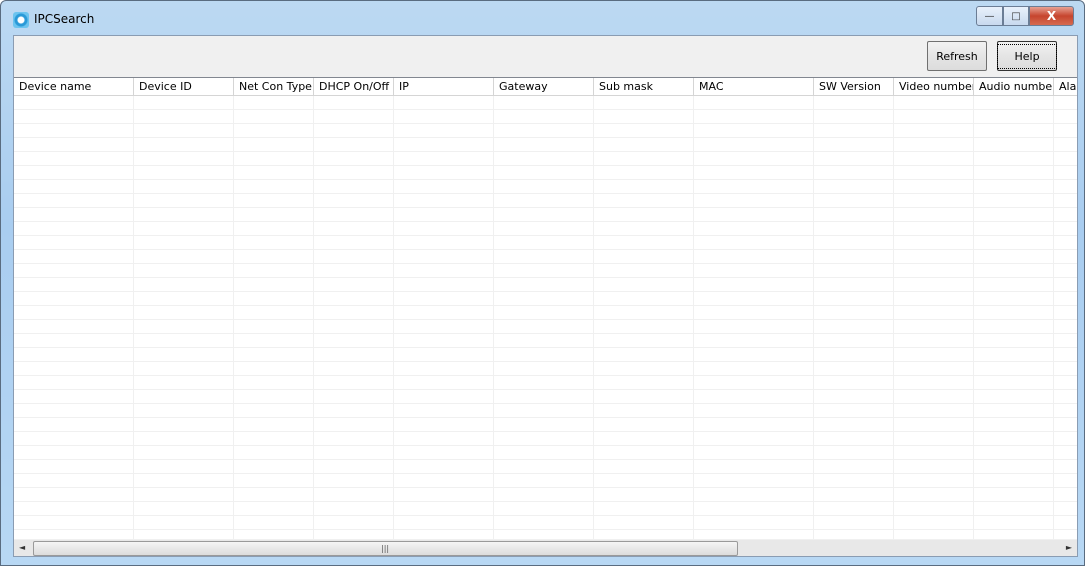 This screenshot has width=1085, height=566. What do you see at coordinates (1014, 87) in the screenshot?
I see `column-header: Audio number` at bounding box center [1014, 87].